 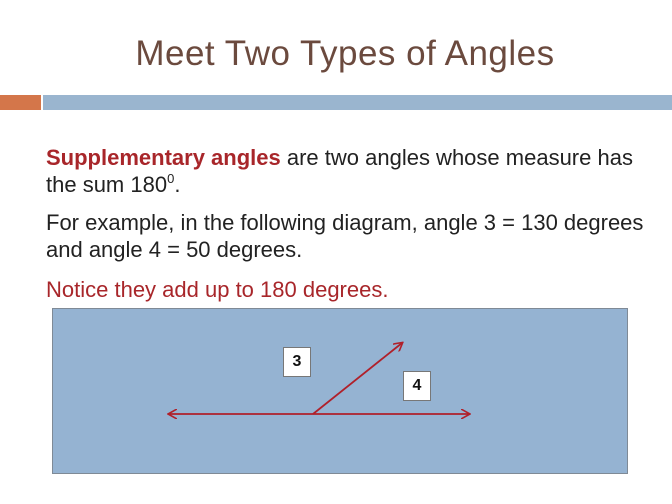 I want to click on accent-bar-orange, so click(x=20, y=102).